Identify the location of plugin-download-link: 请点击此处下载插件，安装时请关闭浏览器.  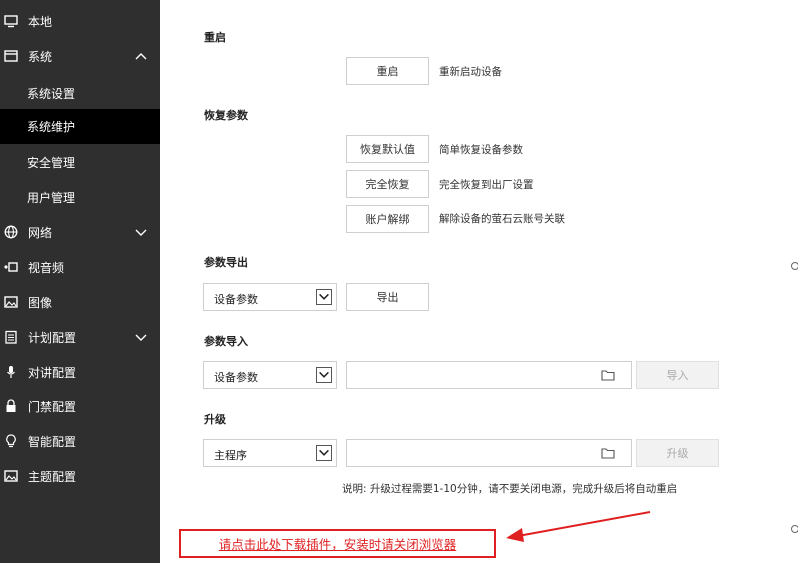
(337, 543).